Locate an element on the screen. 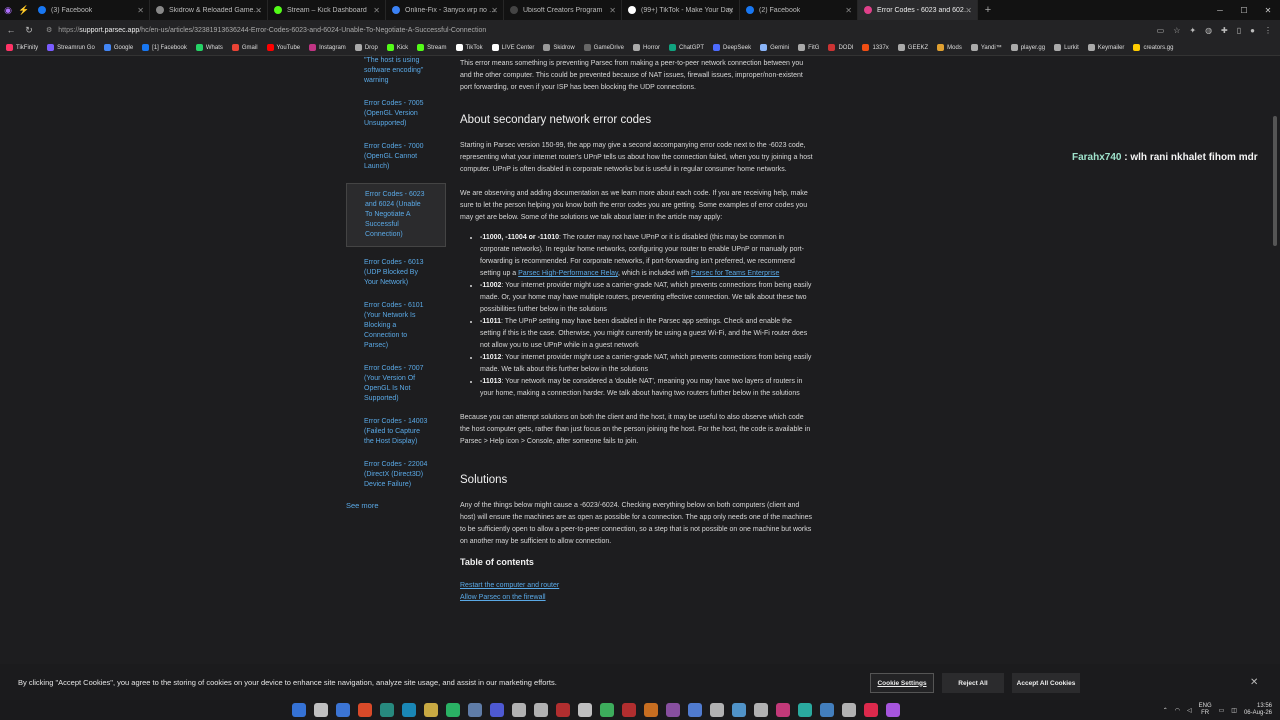 The image size is (1280, 720). bookmark-item: Mods is located at coordinates (949, 47).